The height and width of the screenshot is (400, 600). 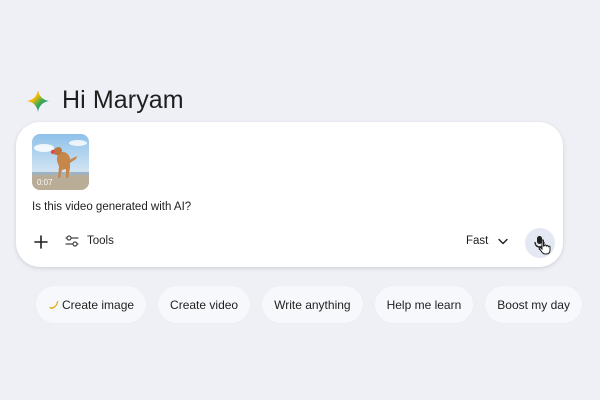 I want to click on model-label: Fast, so click(x=477, y=241).